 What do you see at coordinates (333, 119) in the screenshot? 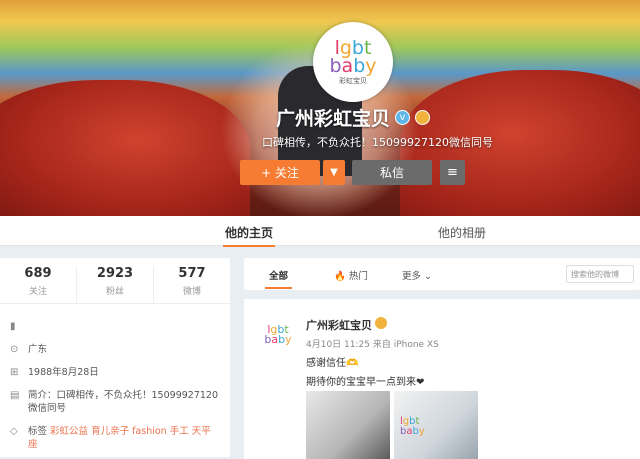
I see `profile-name: 广州彩虹宝贝` at bounding box center [333, 119].